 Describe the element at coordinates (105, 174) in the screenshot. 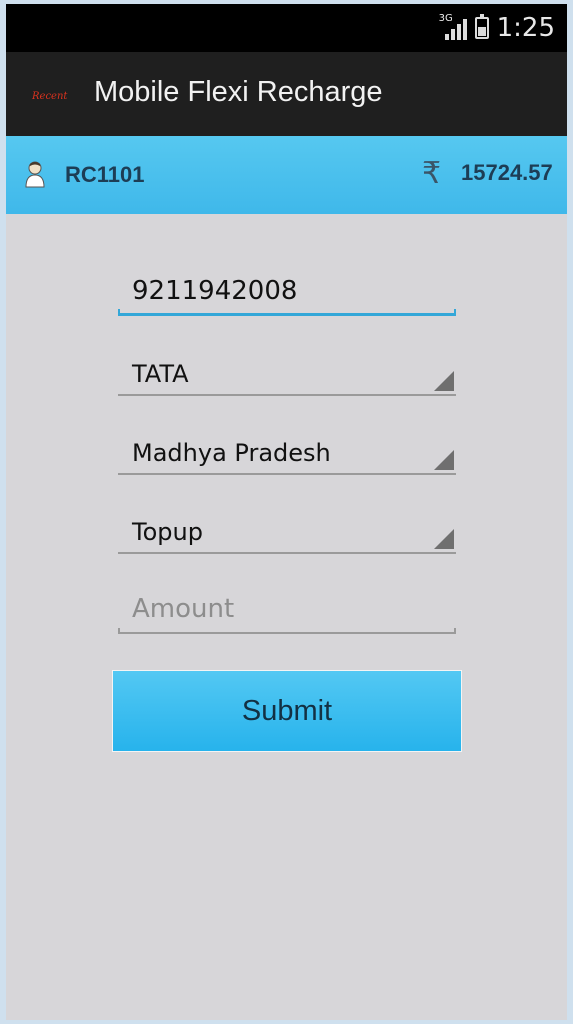

I see `user-id: RC1101` at that location.